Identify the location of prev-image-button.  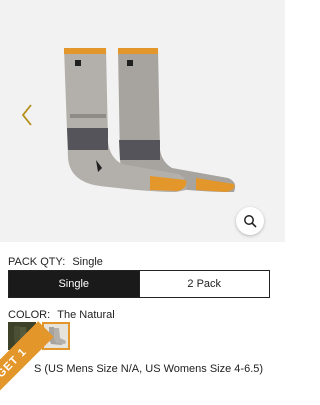
(27, 115).